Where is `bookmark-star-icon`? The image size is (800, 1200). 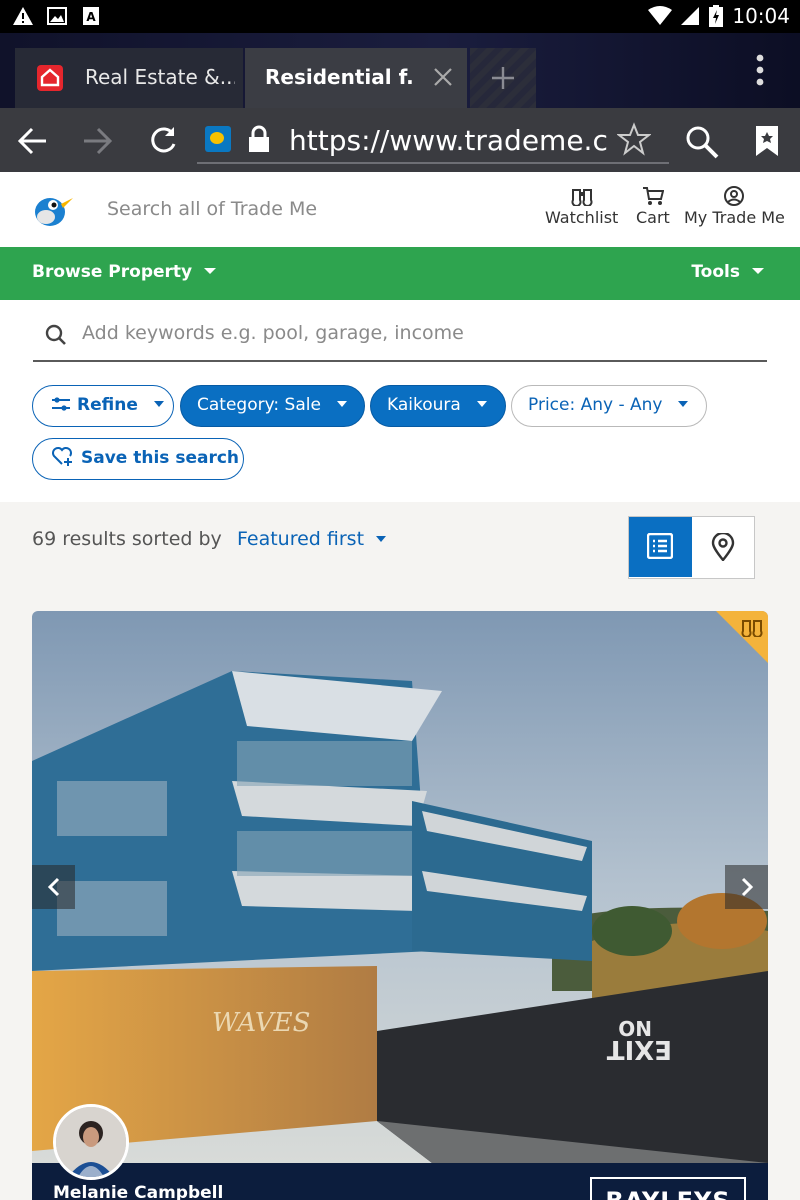
bookmark-star-icon is located at coordinates (634, 139).